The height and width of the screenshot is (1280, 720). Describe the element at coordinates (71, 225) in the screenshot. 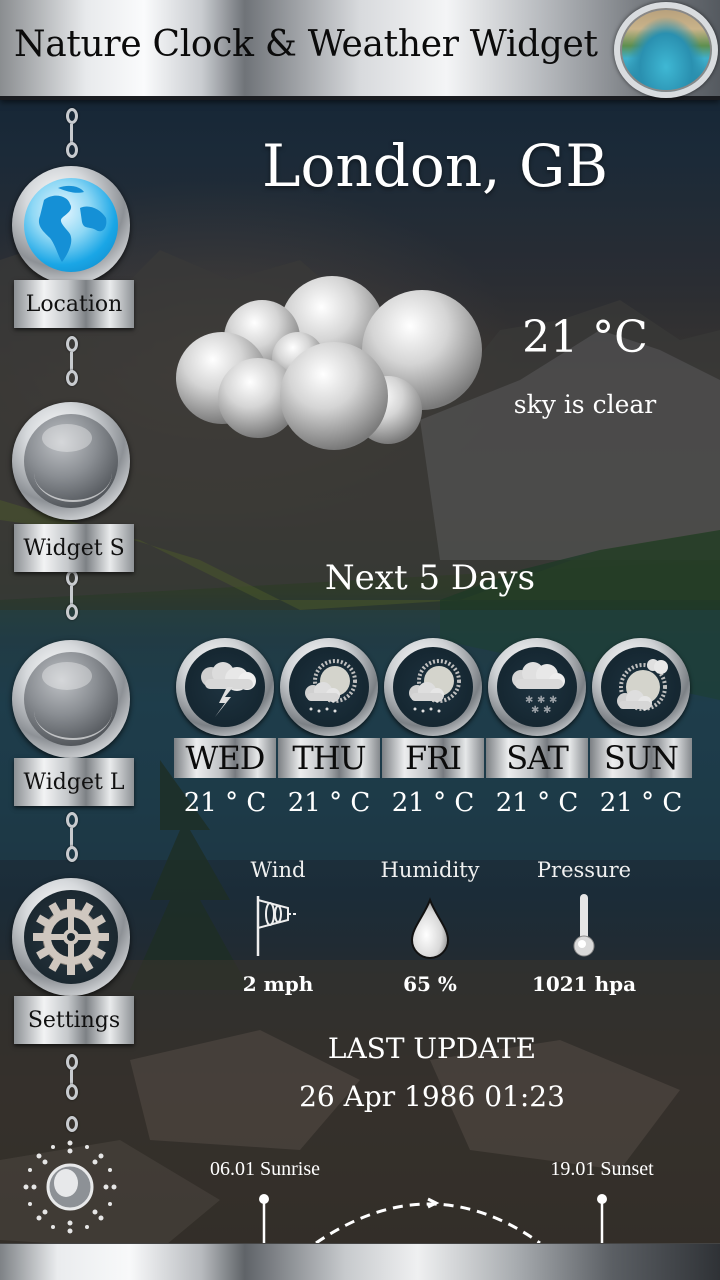

I see `globe-icon` at that location.